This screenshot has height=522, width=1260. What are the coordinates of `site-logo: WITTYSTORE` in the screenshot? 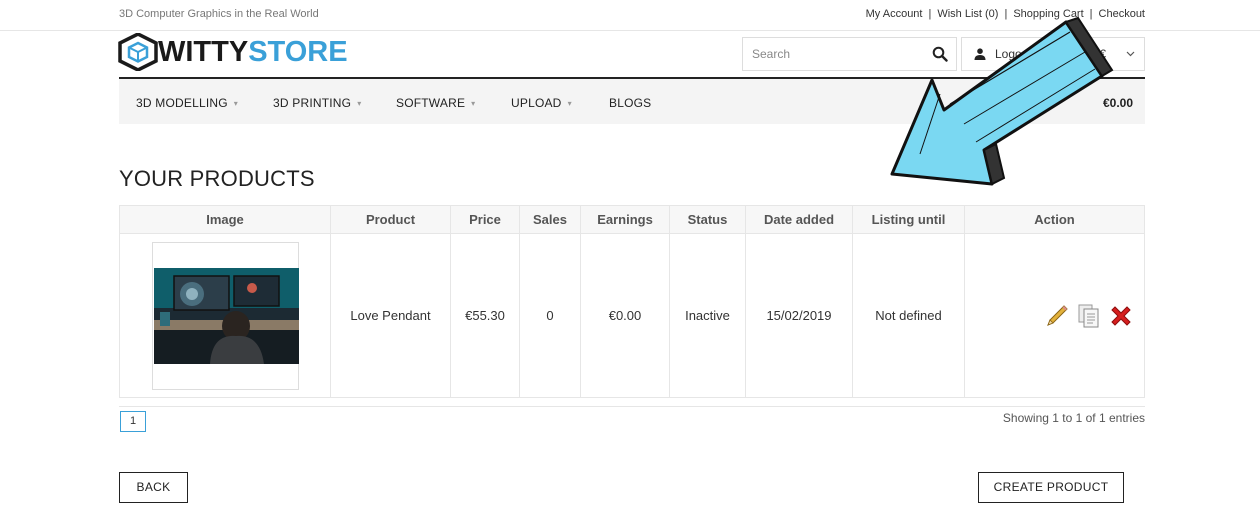 It's located at (233, 52).